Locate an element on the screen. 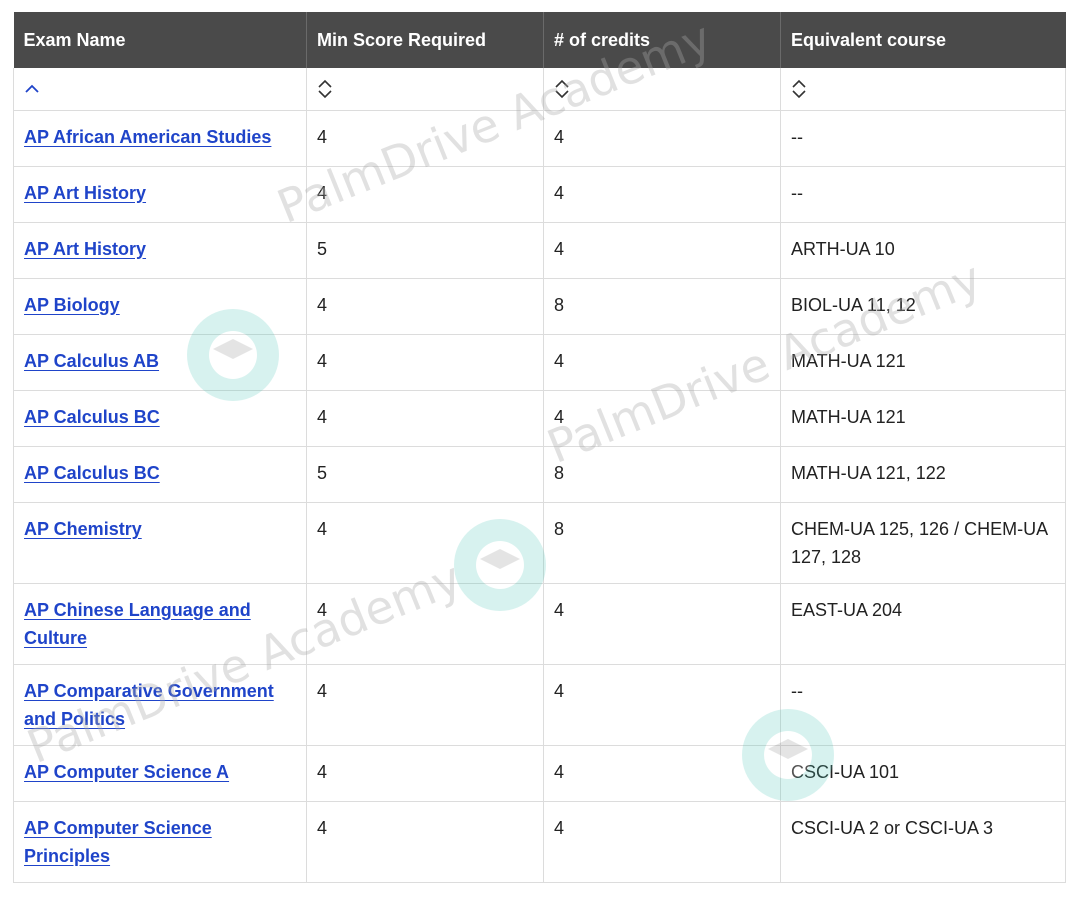 The width and height of the screenshot is (1080, 909). sort-cell-exam-name is located at coordinates (160, 89).